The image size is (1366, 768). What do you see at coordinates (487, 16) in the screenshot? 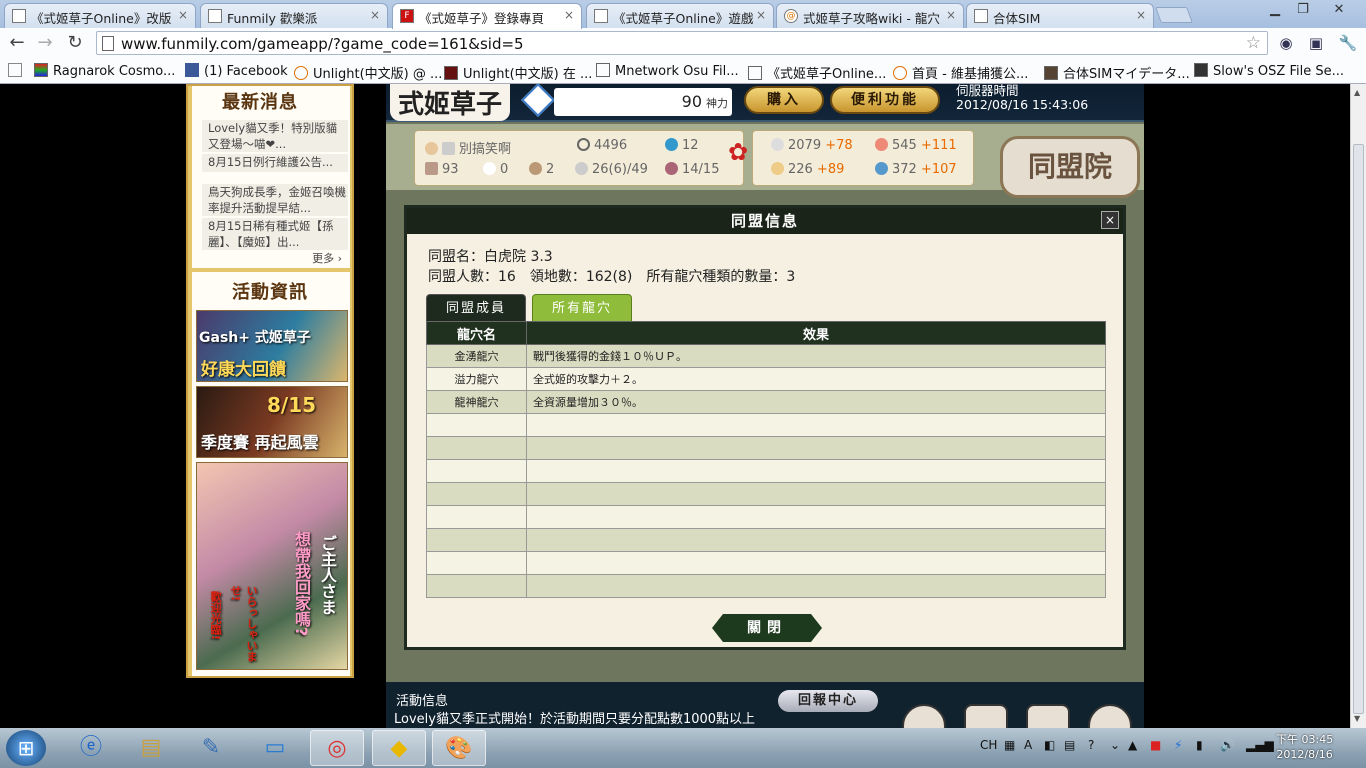
I see `tab-login-page: F 《式姬草子》登錄專頁 ×` at bounding box center [487, 16].